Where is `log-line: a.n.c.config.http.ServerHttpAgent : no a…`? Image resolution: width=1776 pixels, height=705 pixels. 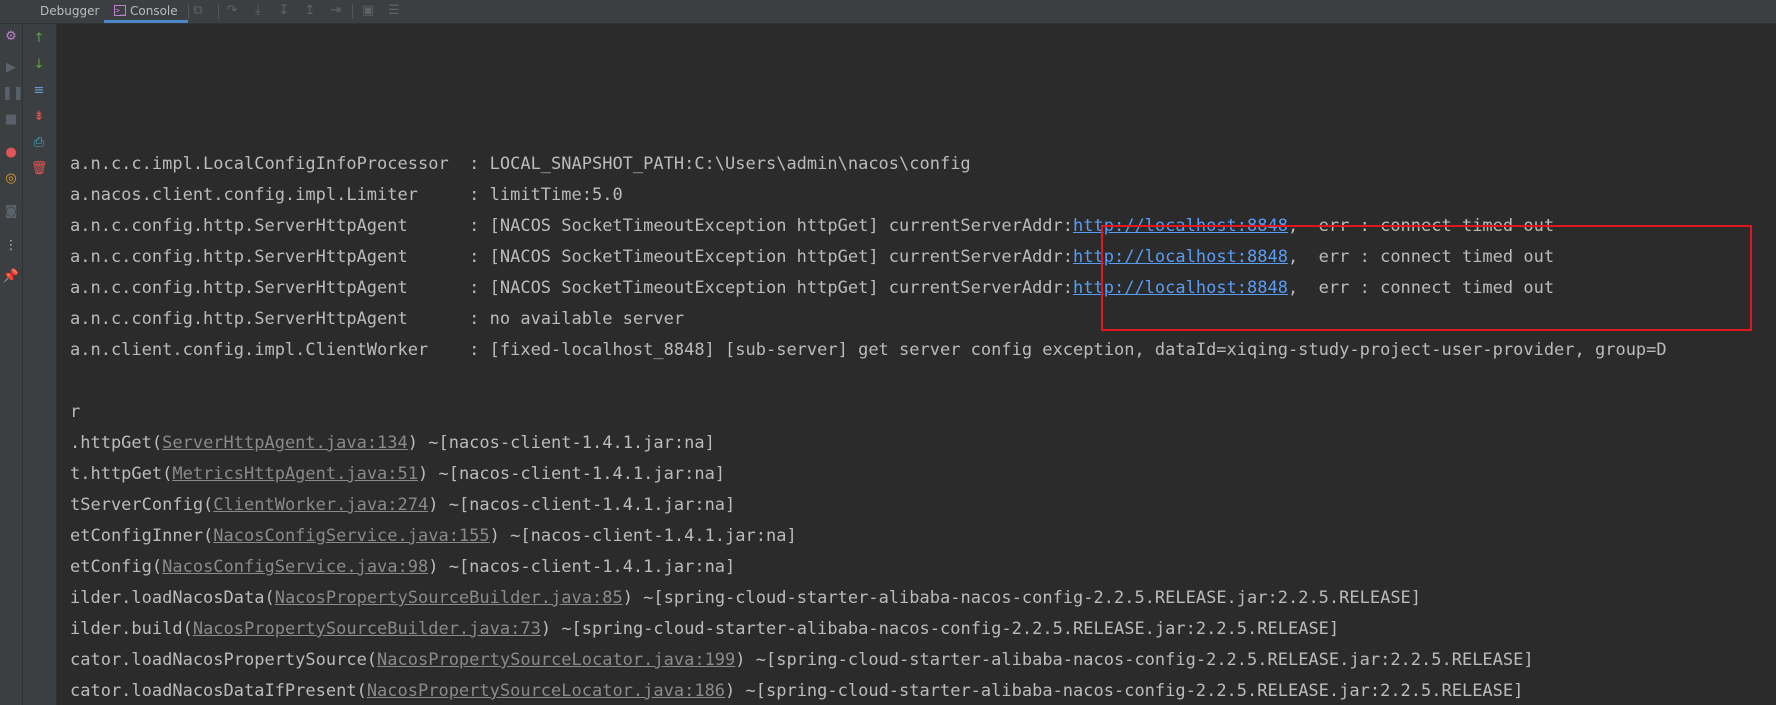
log-line: a.n.c.config.http.ServerHttpAgent : no a… is located at coordinates (377, 319).